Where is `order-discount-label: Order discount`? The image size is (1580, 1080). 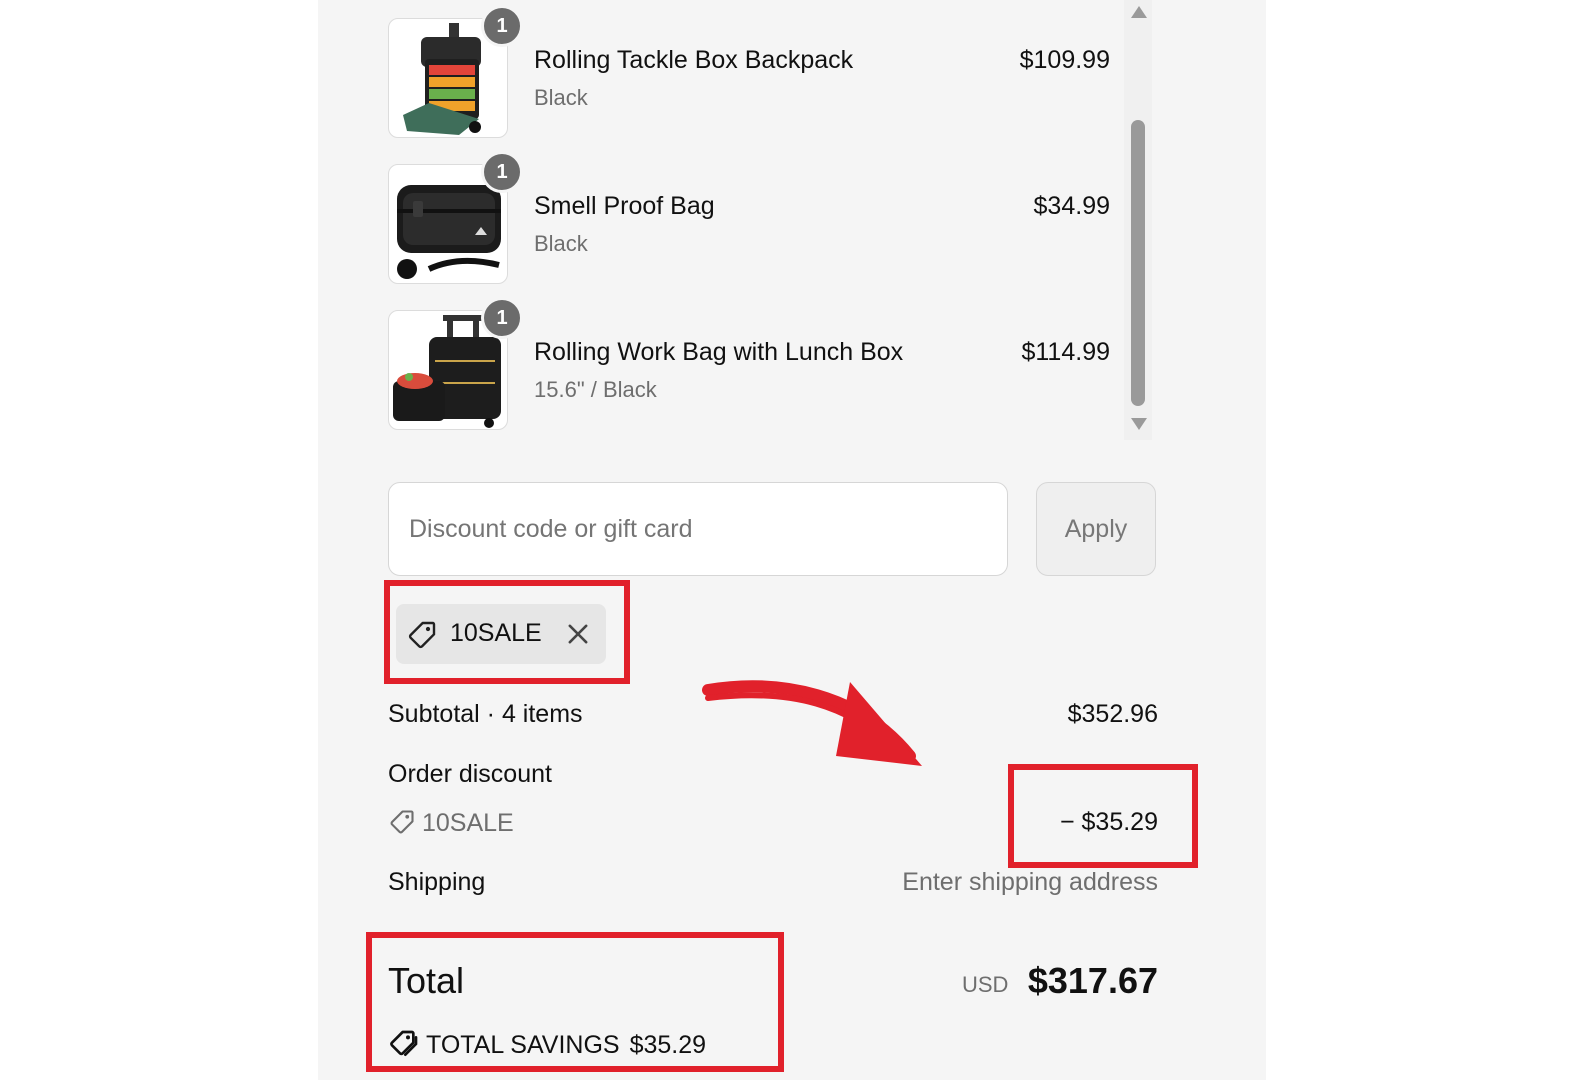
order-discount-label: Order discount is located at coordinates (470, 774).